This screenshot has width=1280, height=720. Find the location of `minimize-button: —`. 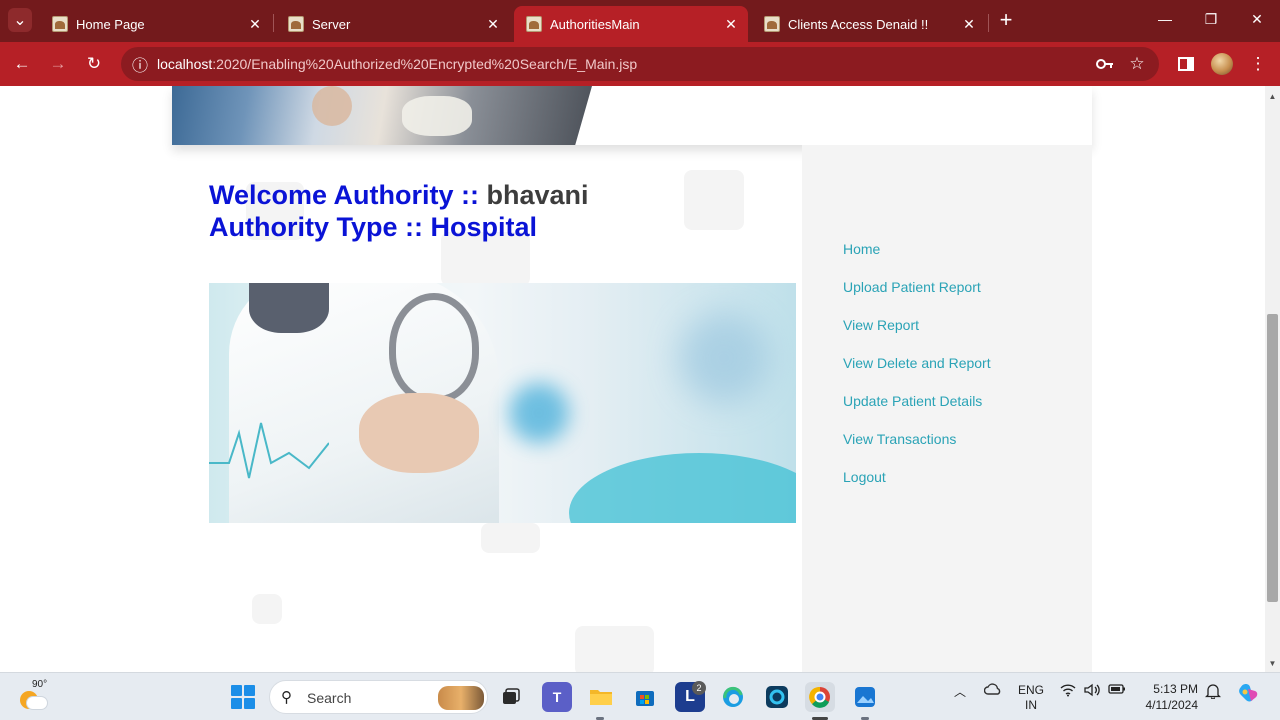

minimize-button: — is located at coordinates (1165, 19).